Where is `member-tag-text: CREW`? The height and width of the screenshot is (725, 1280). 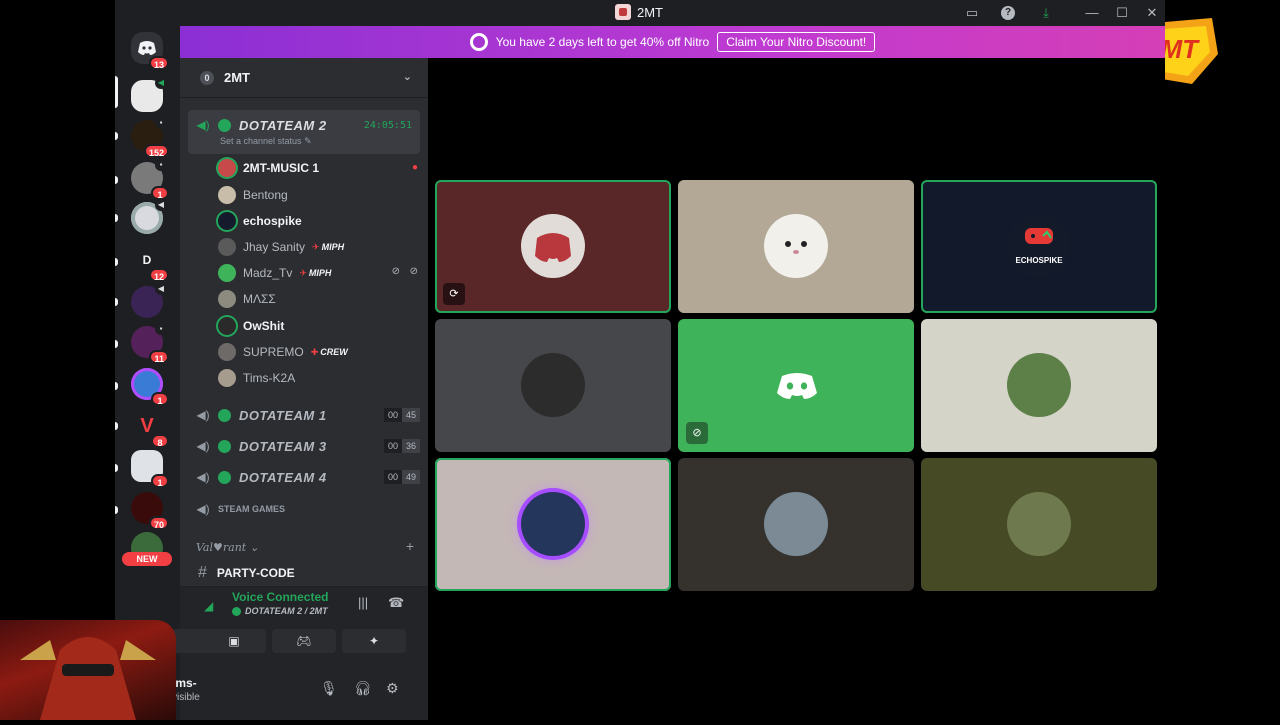 member-tag-text: CREW is located at coordinates (334, 351).